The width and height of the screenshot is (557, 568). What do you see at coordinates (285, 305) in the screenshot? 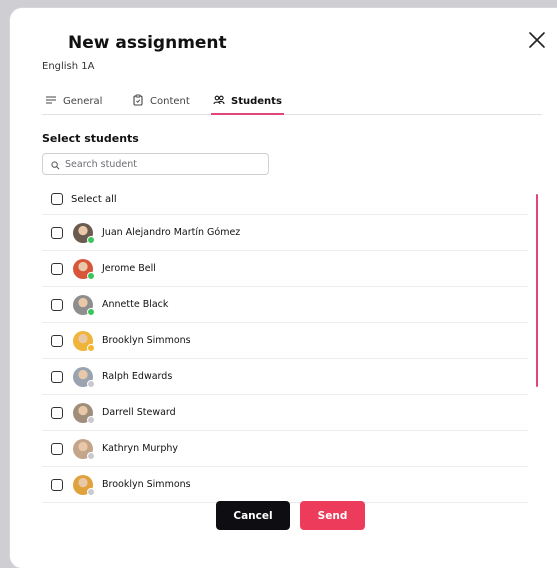
I see `student-row: Annette Black` at bounding box center [285, 305].